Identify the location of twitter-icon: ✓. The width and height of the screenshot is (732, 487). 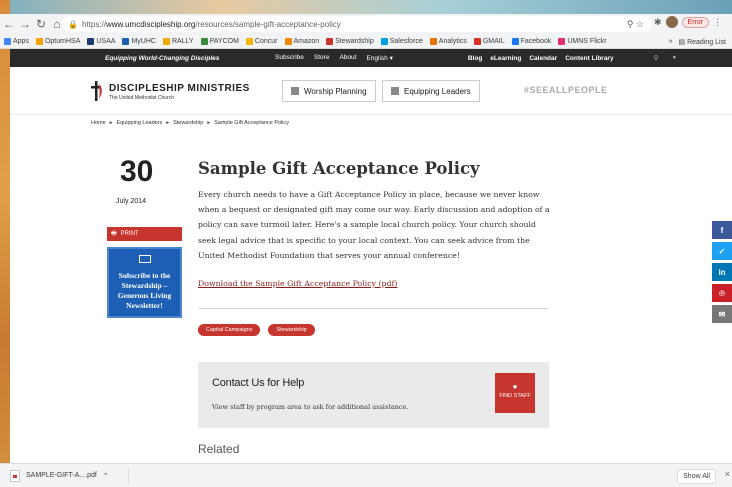
(722, 251).